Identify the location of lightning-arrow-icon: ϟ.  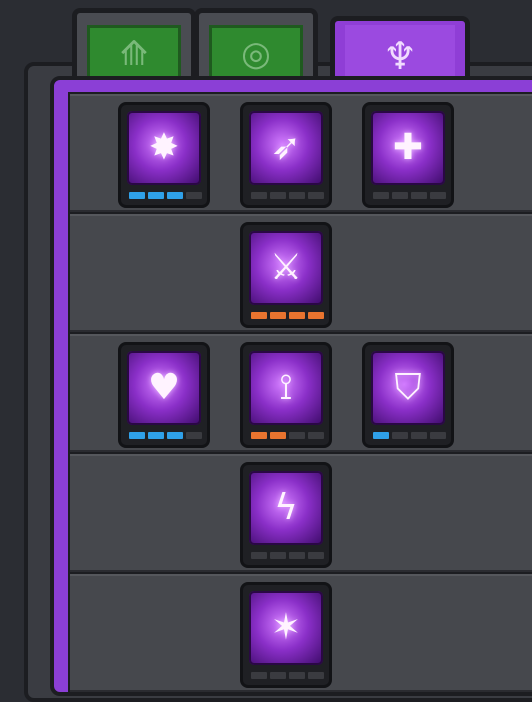
(286, 508).